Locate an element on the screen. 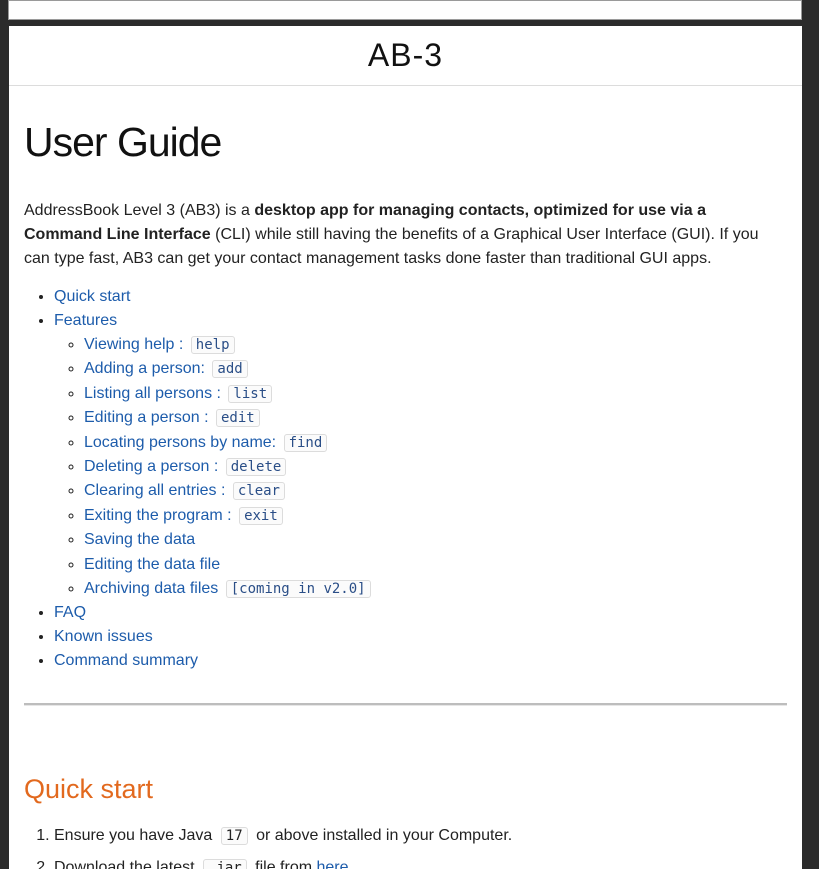 This screenshot has height=869, width=819. toc-link-label: Archiving data files is located at coordinates (153, 589).